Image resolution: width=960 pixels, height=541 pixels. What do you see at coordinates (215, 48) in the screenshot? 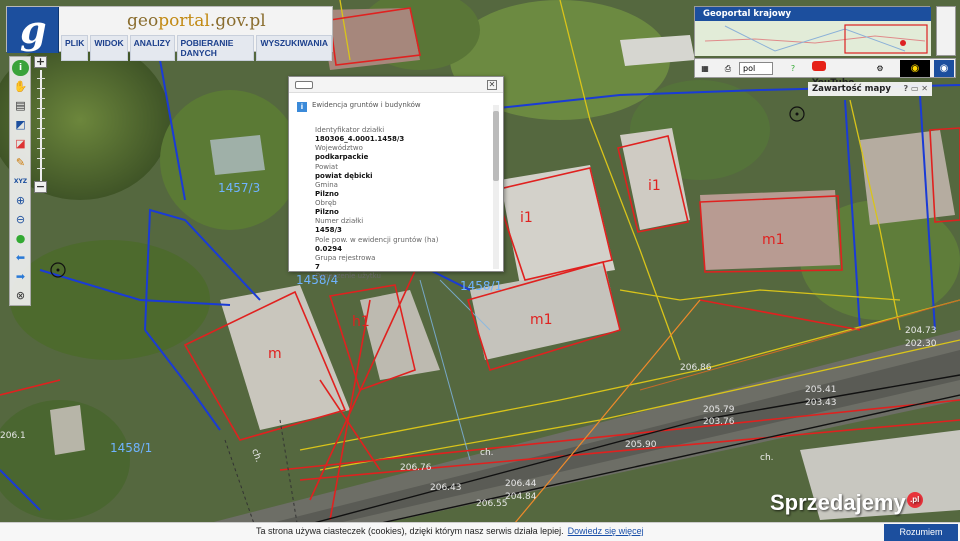
I see `menu-pobieranie-danych: POBIERANIE DANYCH` at bounding box center [215, 48].